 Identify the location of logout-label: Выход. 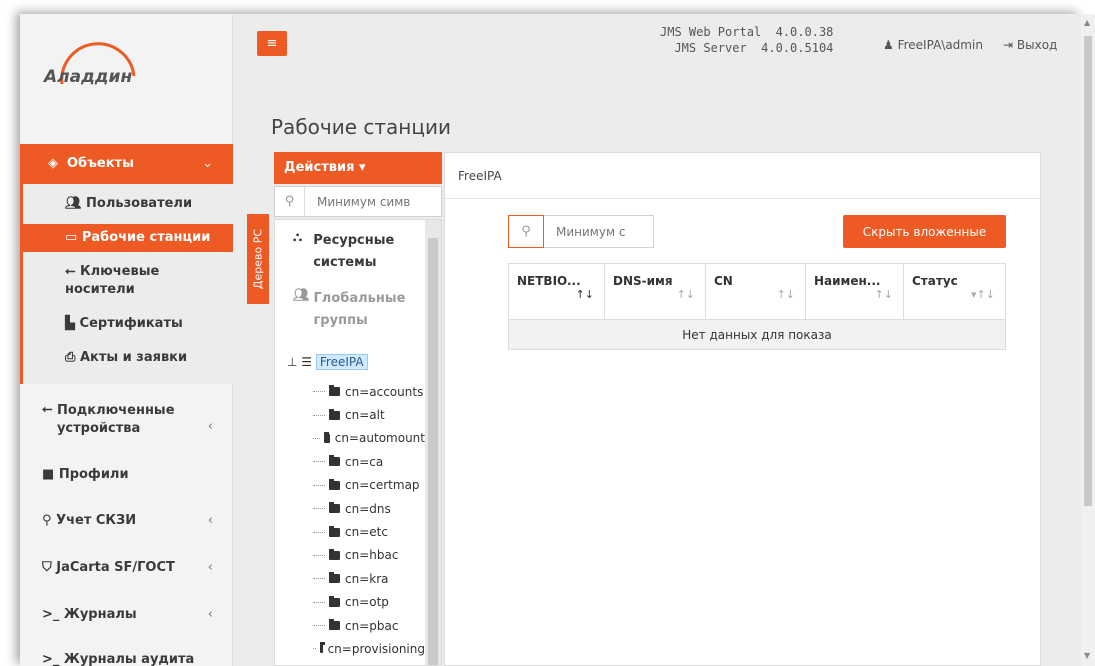
(1037, 45).